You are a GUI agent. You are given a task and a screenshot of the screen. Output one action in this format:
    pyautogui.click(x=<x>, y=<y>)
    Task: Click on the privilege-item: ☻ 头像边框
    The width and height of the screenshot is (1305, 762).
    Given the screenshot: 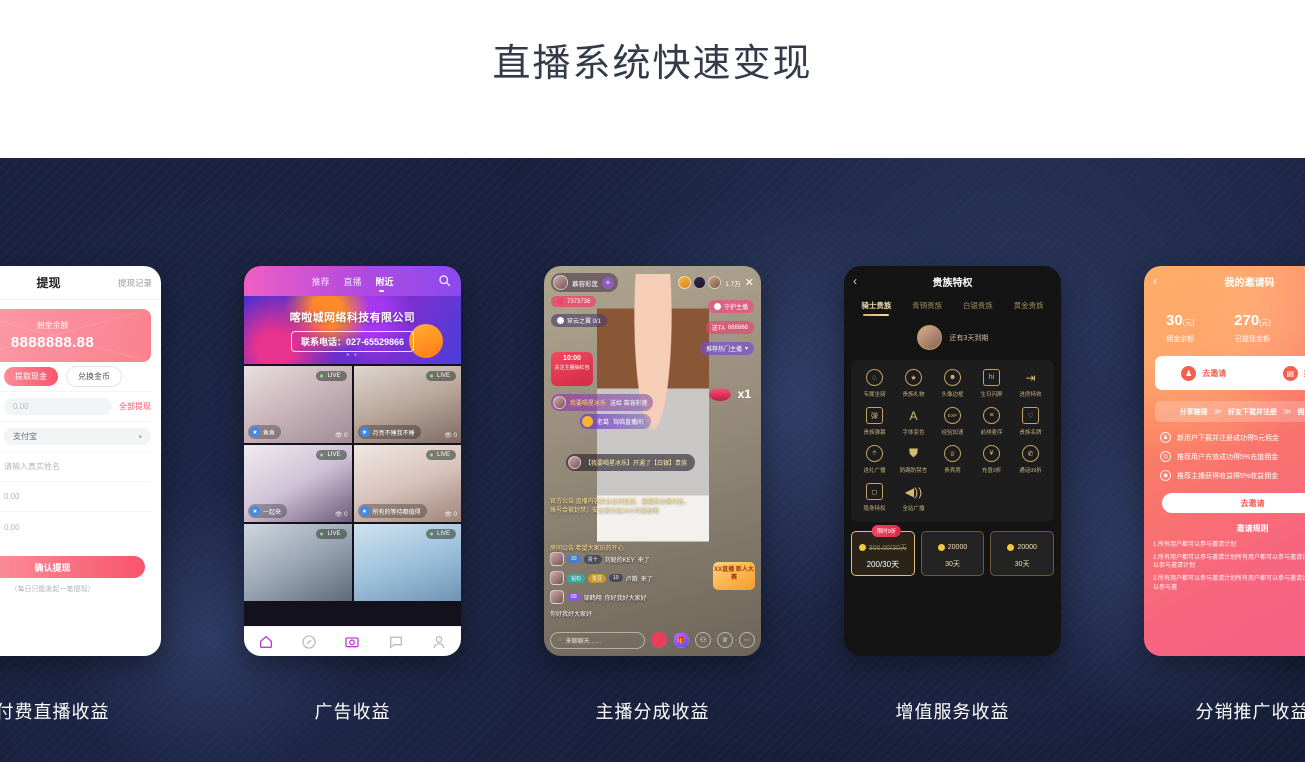 What is the action you would take?
    pyautogui.click(x=952, y=383)
    